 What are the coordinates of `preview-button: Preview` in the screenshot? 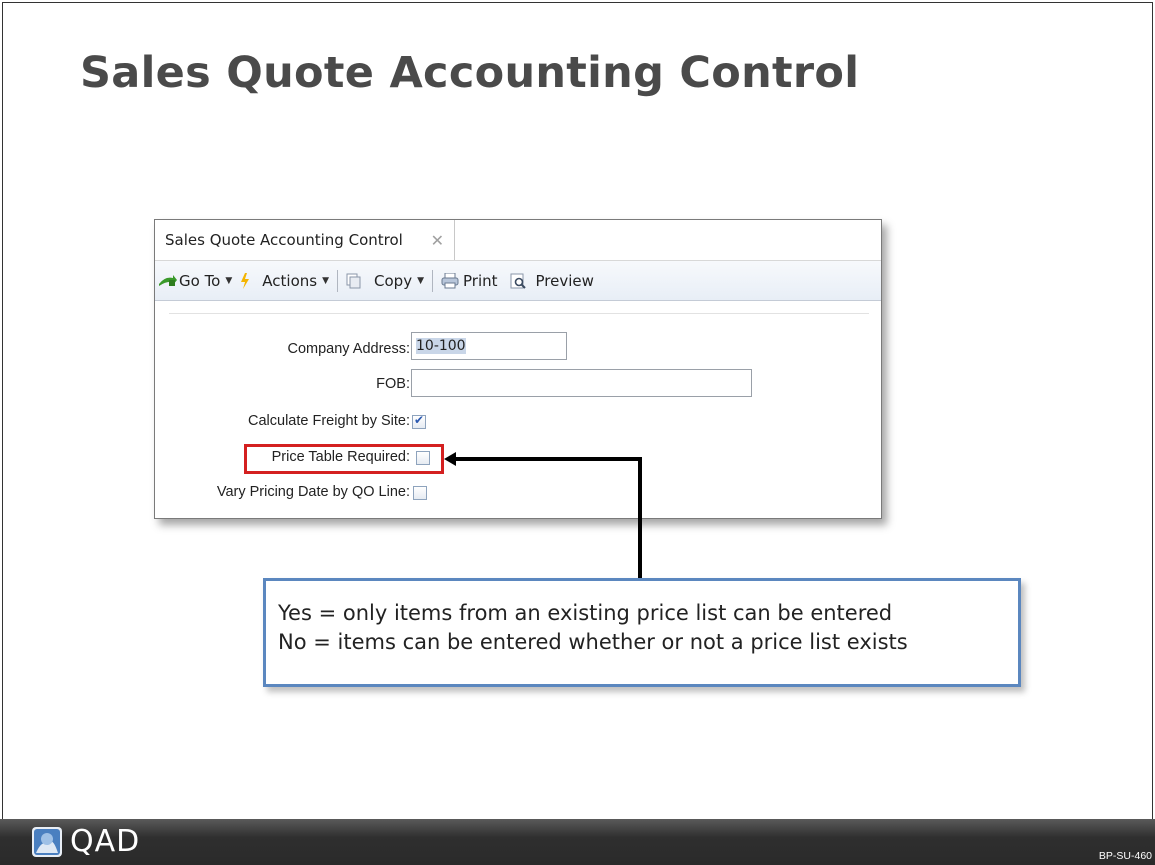 It's located at (552, 281).